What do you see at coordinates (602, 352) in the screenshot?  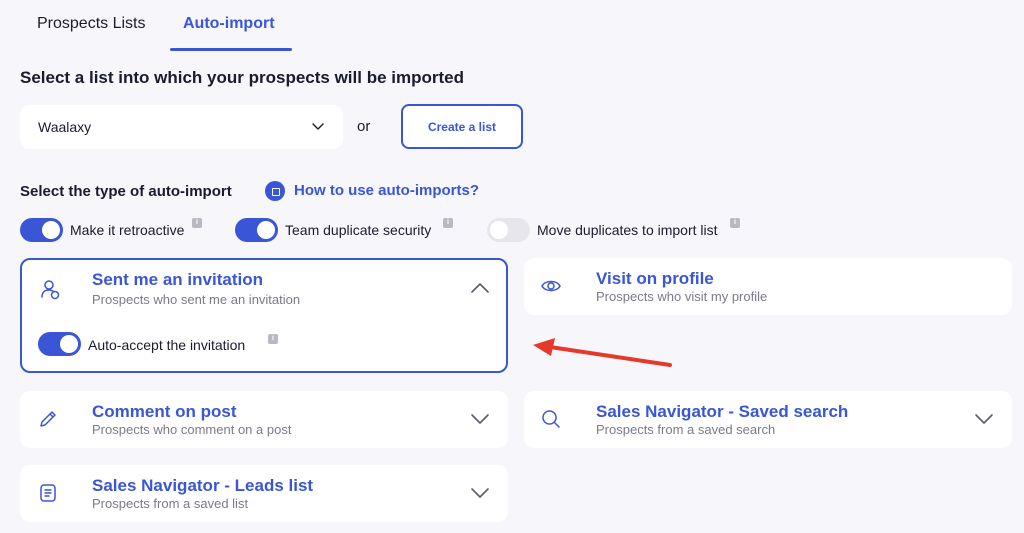 I see `annotation-arrow` at bounding box center [602, 352].